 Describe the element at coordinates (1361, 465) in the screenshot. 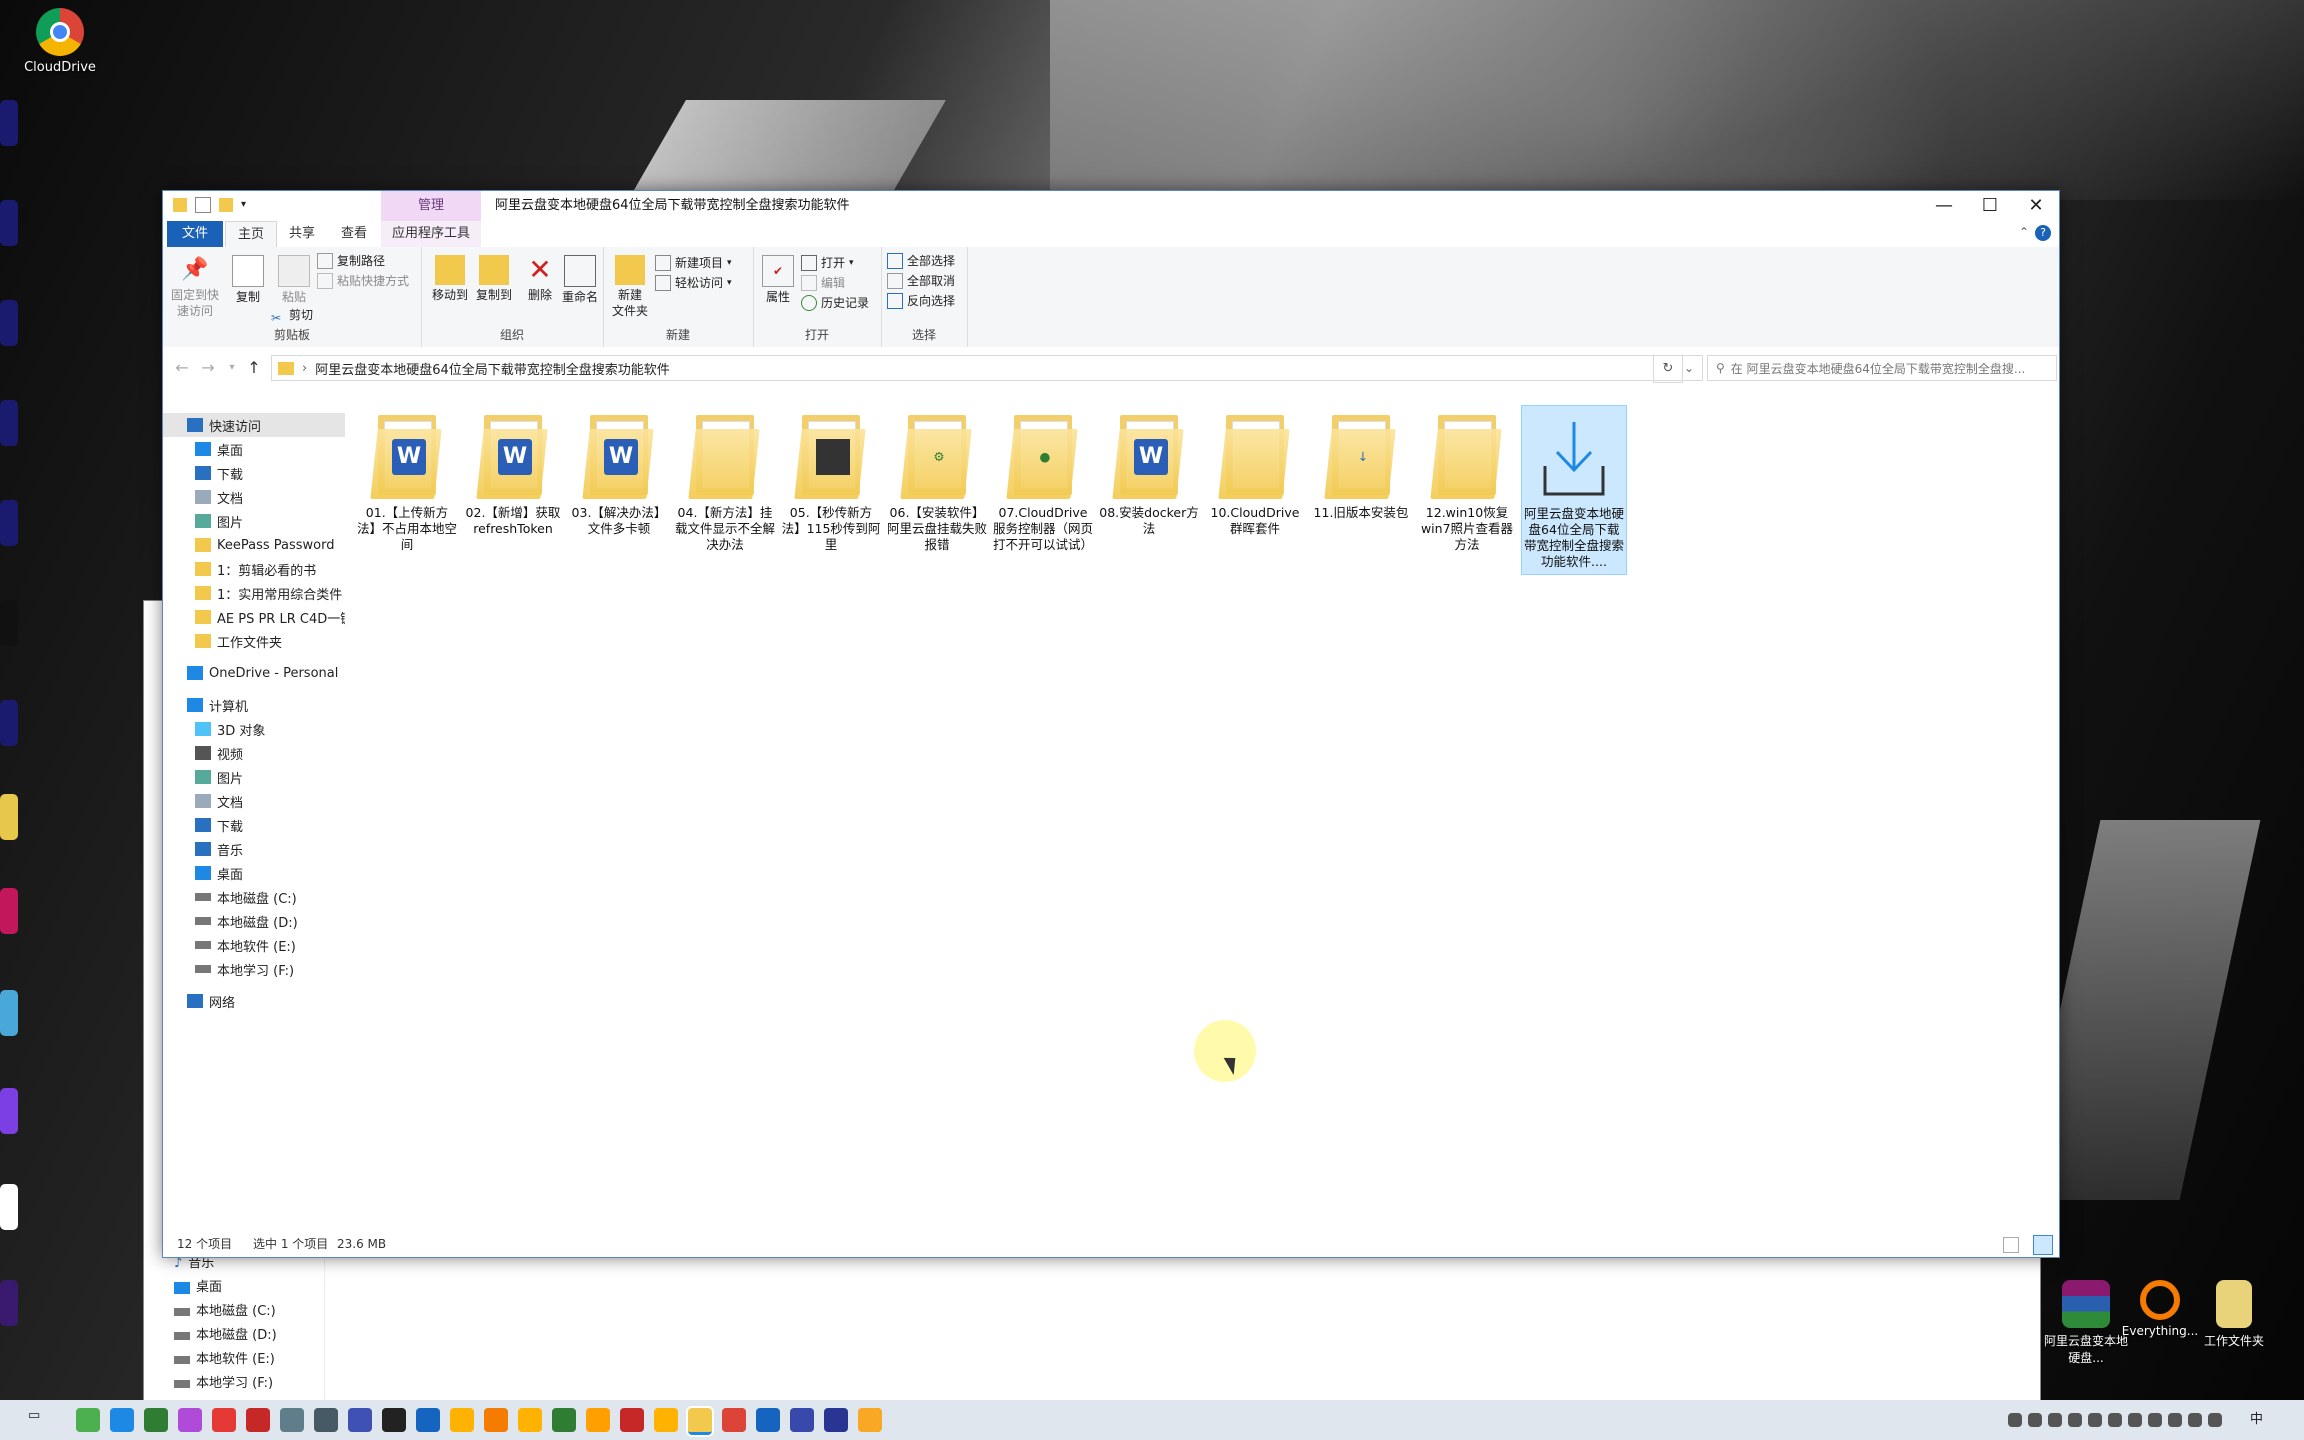

I see `file-item: ↓ 11.旧版本安装包` at that location.